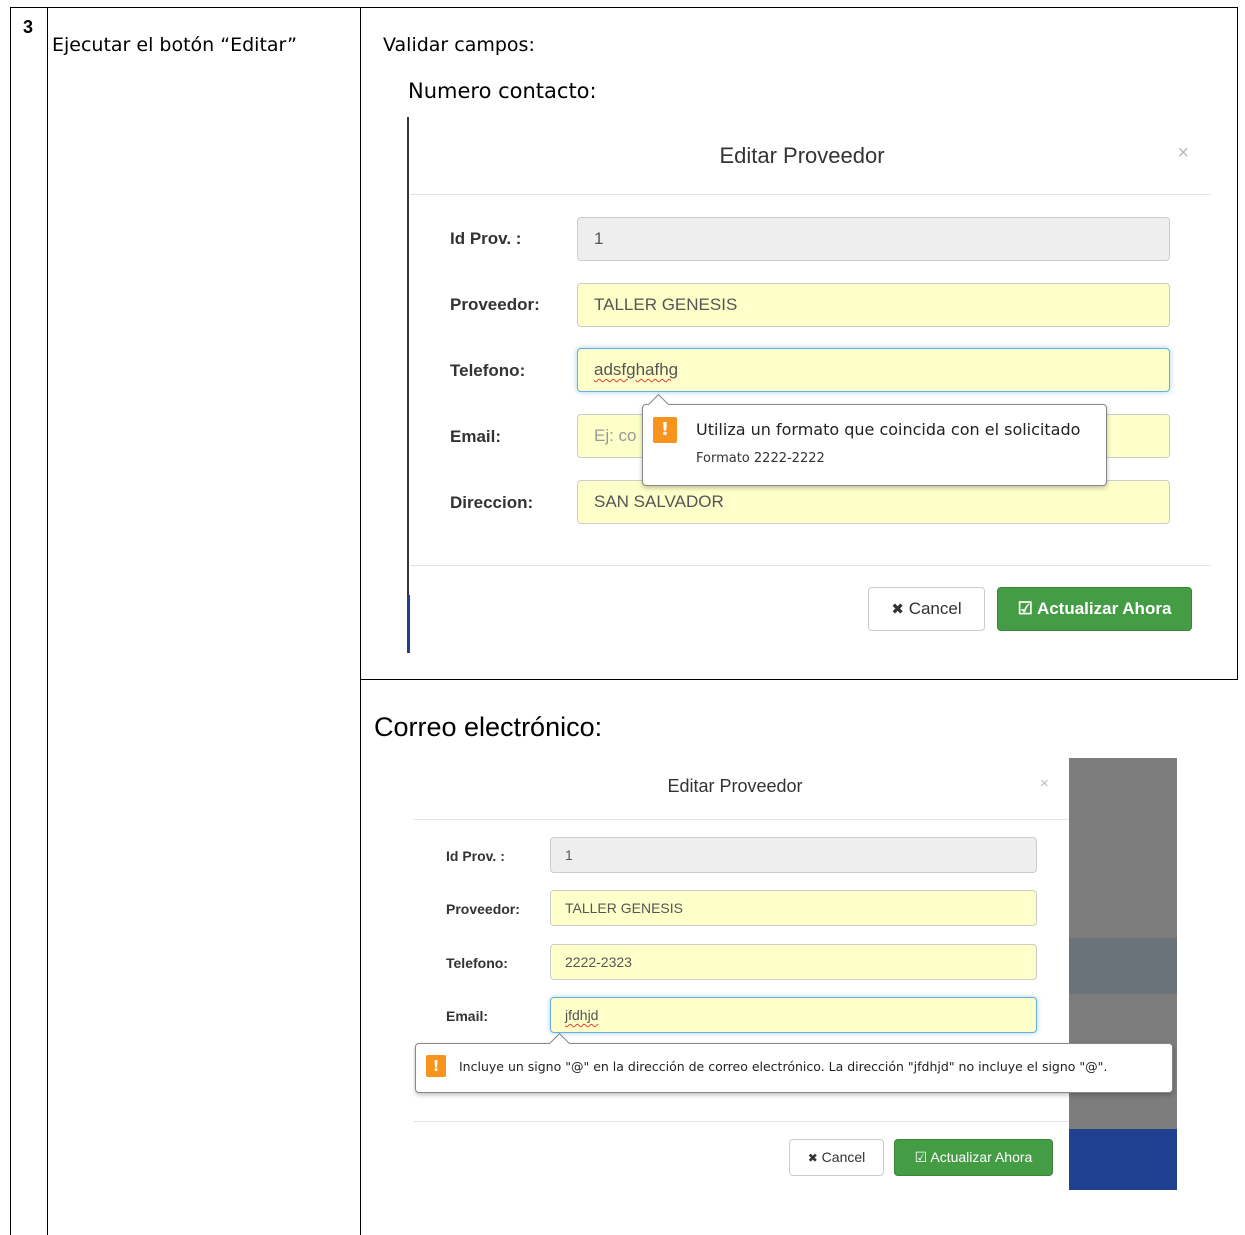 The image size is (1245, 1235). What do you see at coordinates (488, 727) in the screenshot?
I see `section-caption-email: Correo electrónico:` at bounding box center [488, 727].